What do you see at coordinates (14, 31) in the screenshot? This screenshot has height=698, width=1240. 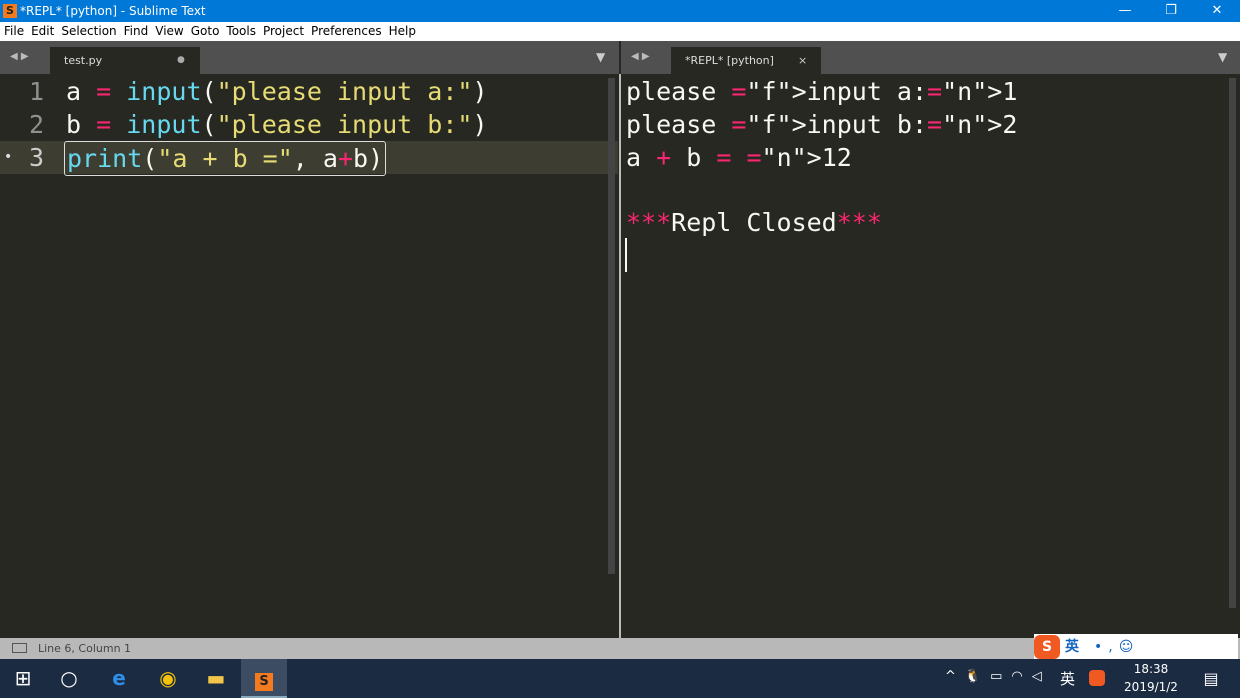 I see `menu-file: File` at bounding box center [14, 31].